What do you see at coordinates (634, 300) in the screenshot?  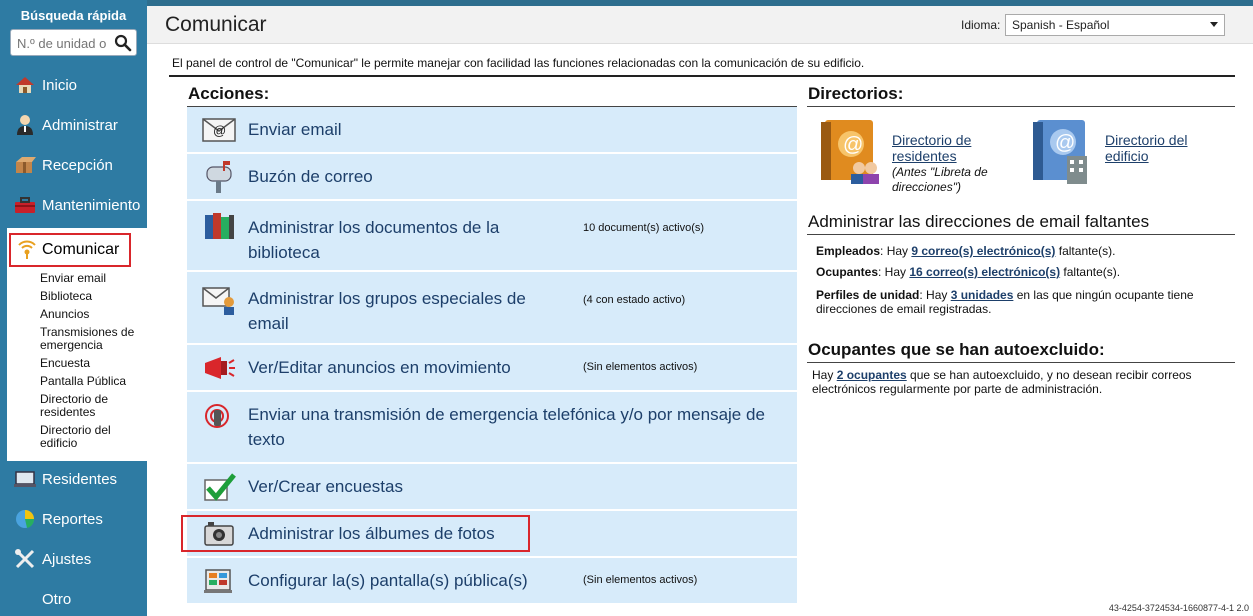 I see `action-status: (4 con estado activo)` at bounding box center [634, 300].